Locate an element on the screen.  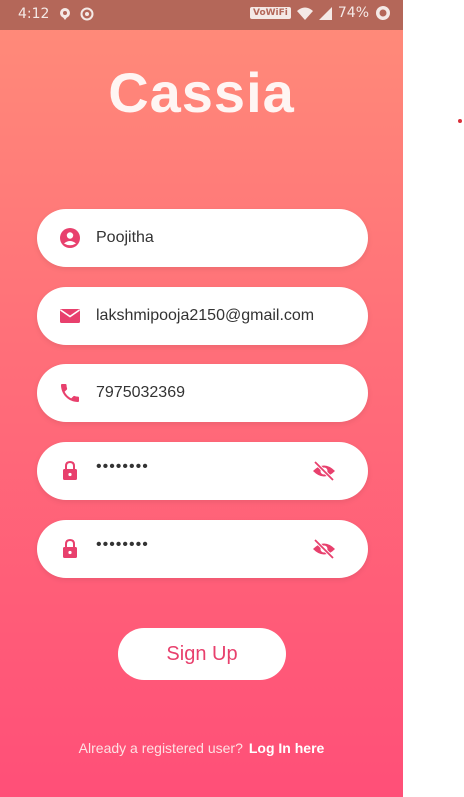
password-field: •••••••• is located at coordinates (202, 471).